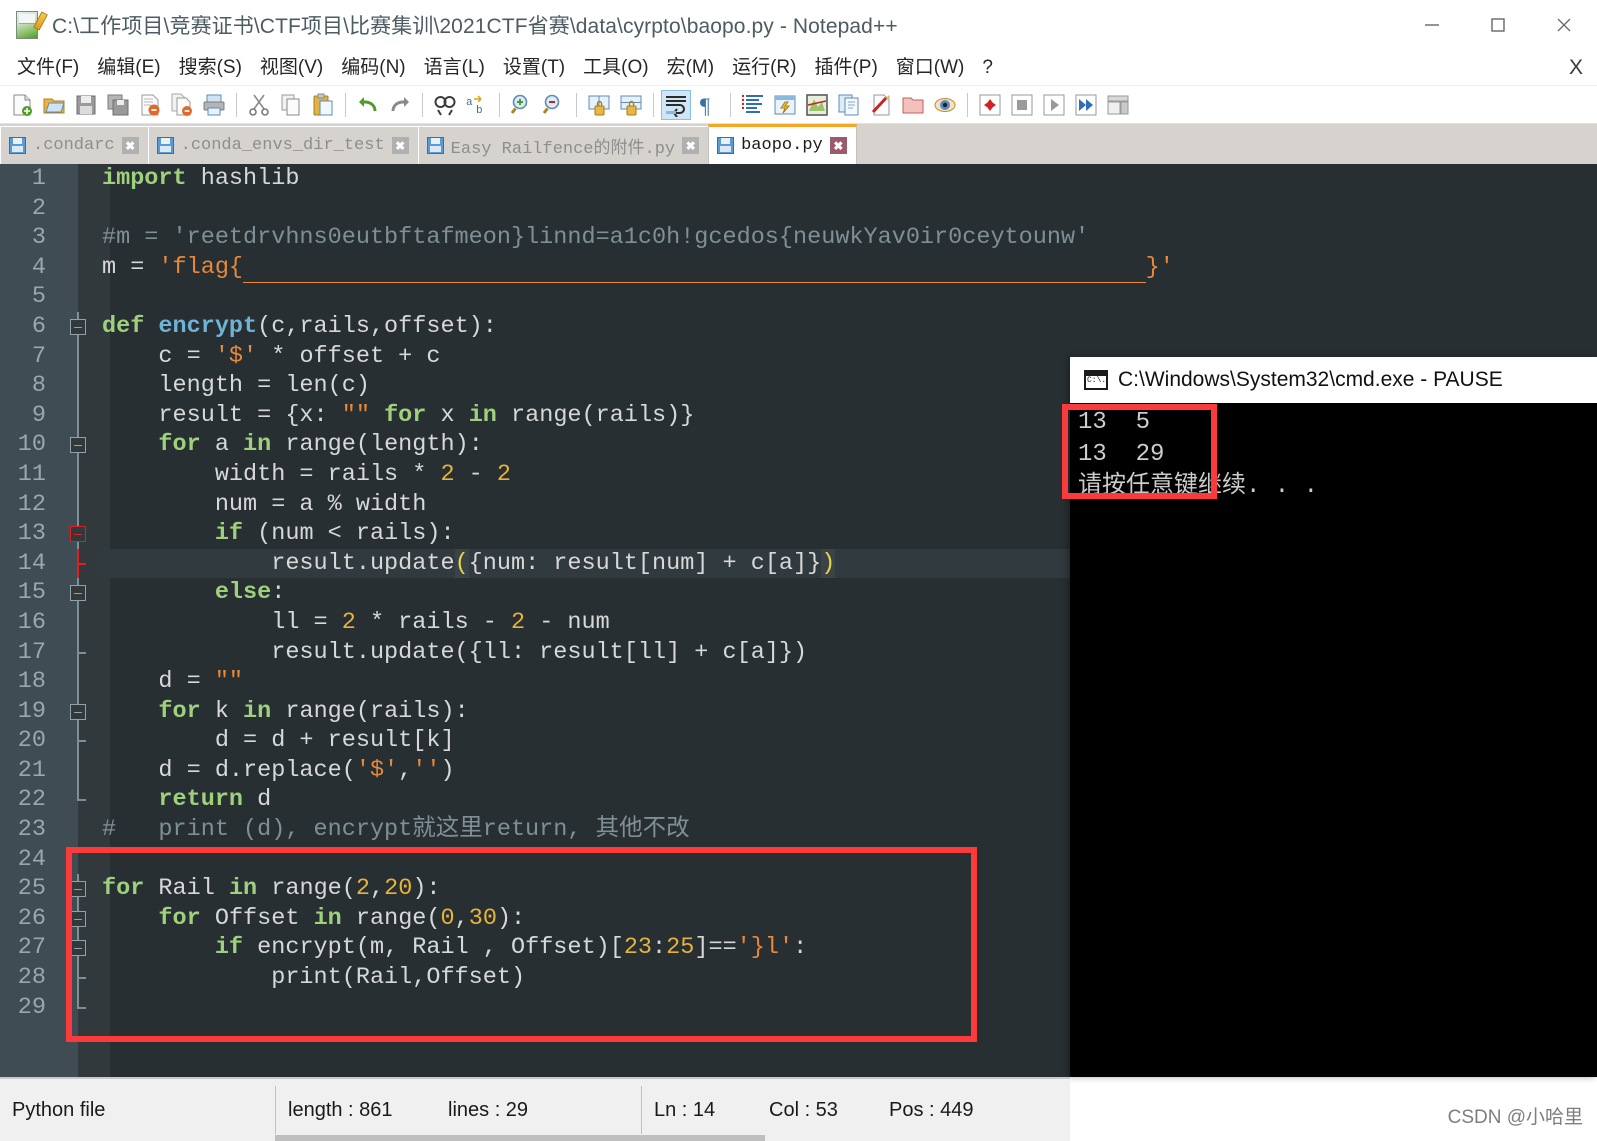  I want to click on code-line: 5, so click(798, 297).